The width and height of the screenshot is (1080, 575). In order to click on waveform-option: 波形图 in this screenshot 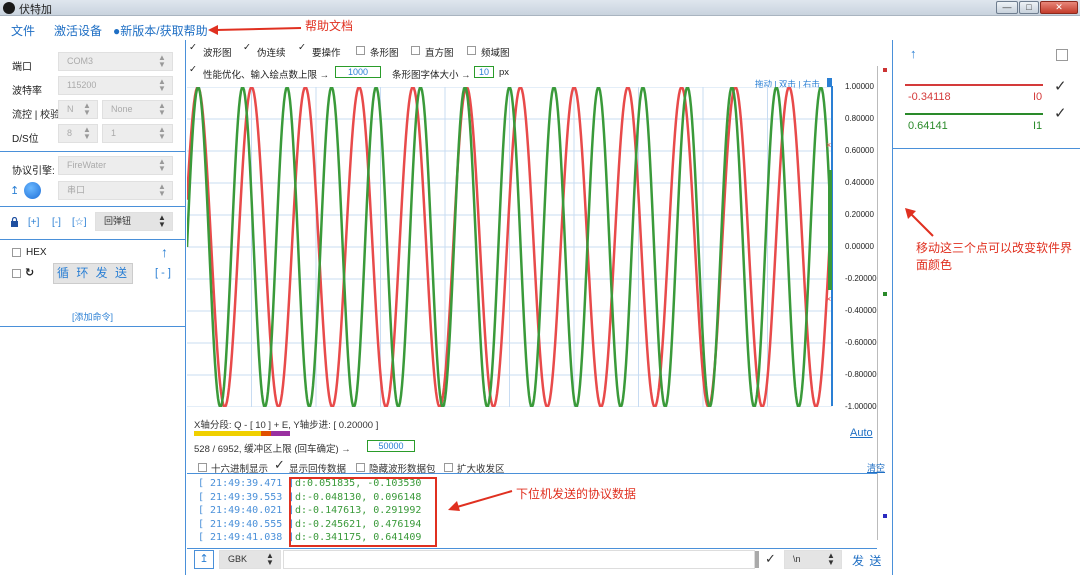, I will do `click(217, 52)`.